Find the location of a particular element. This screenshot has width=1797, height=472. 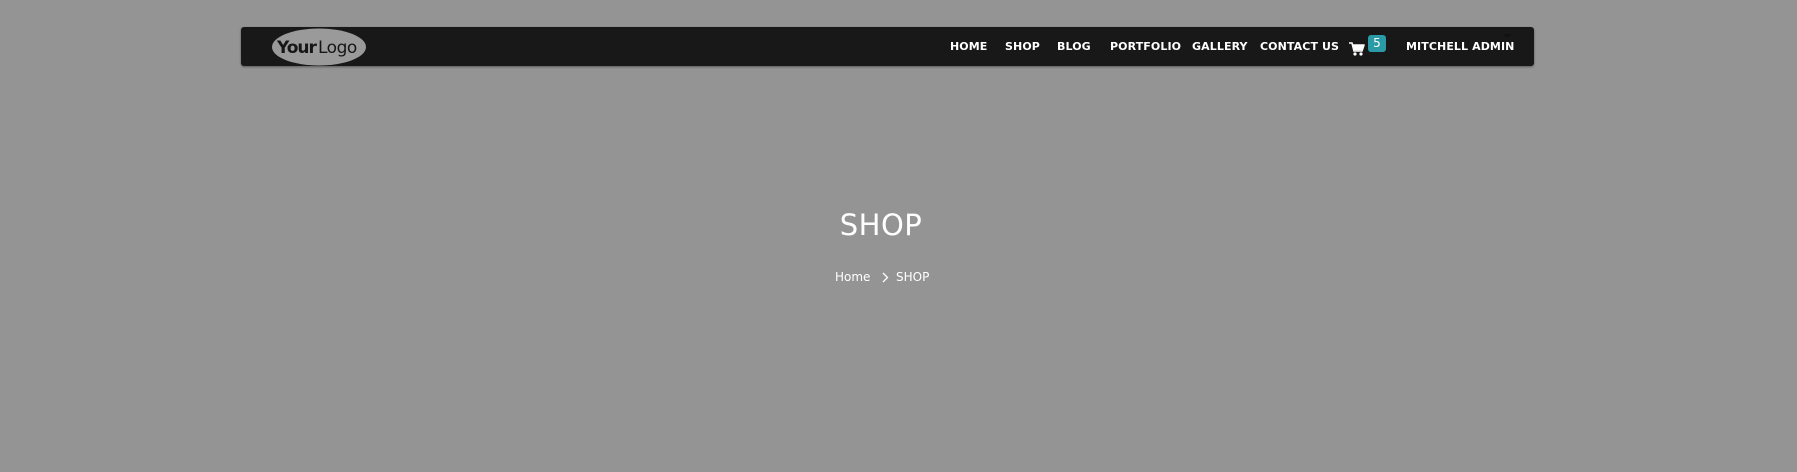

chevron-right-icon is located at coordinates (885, 277).